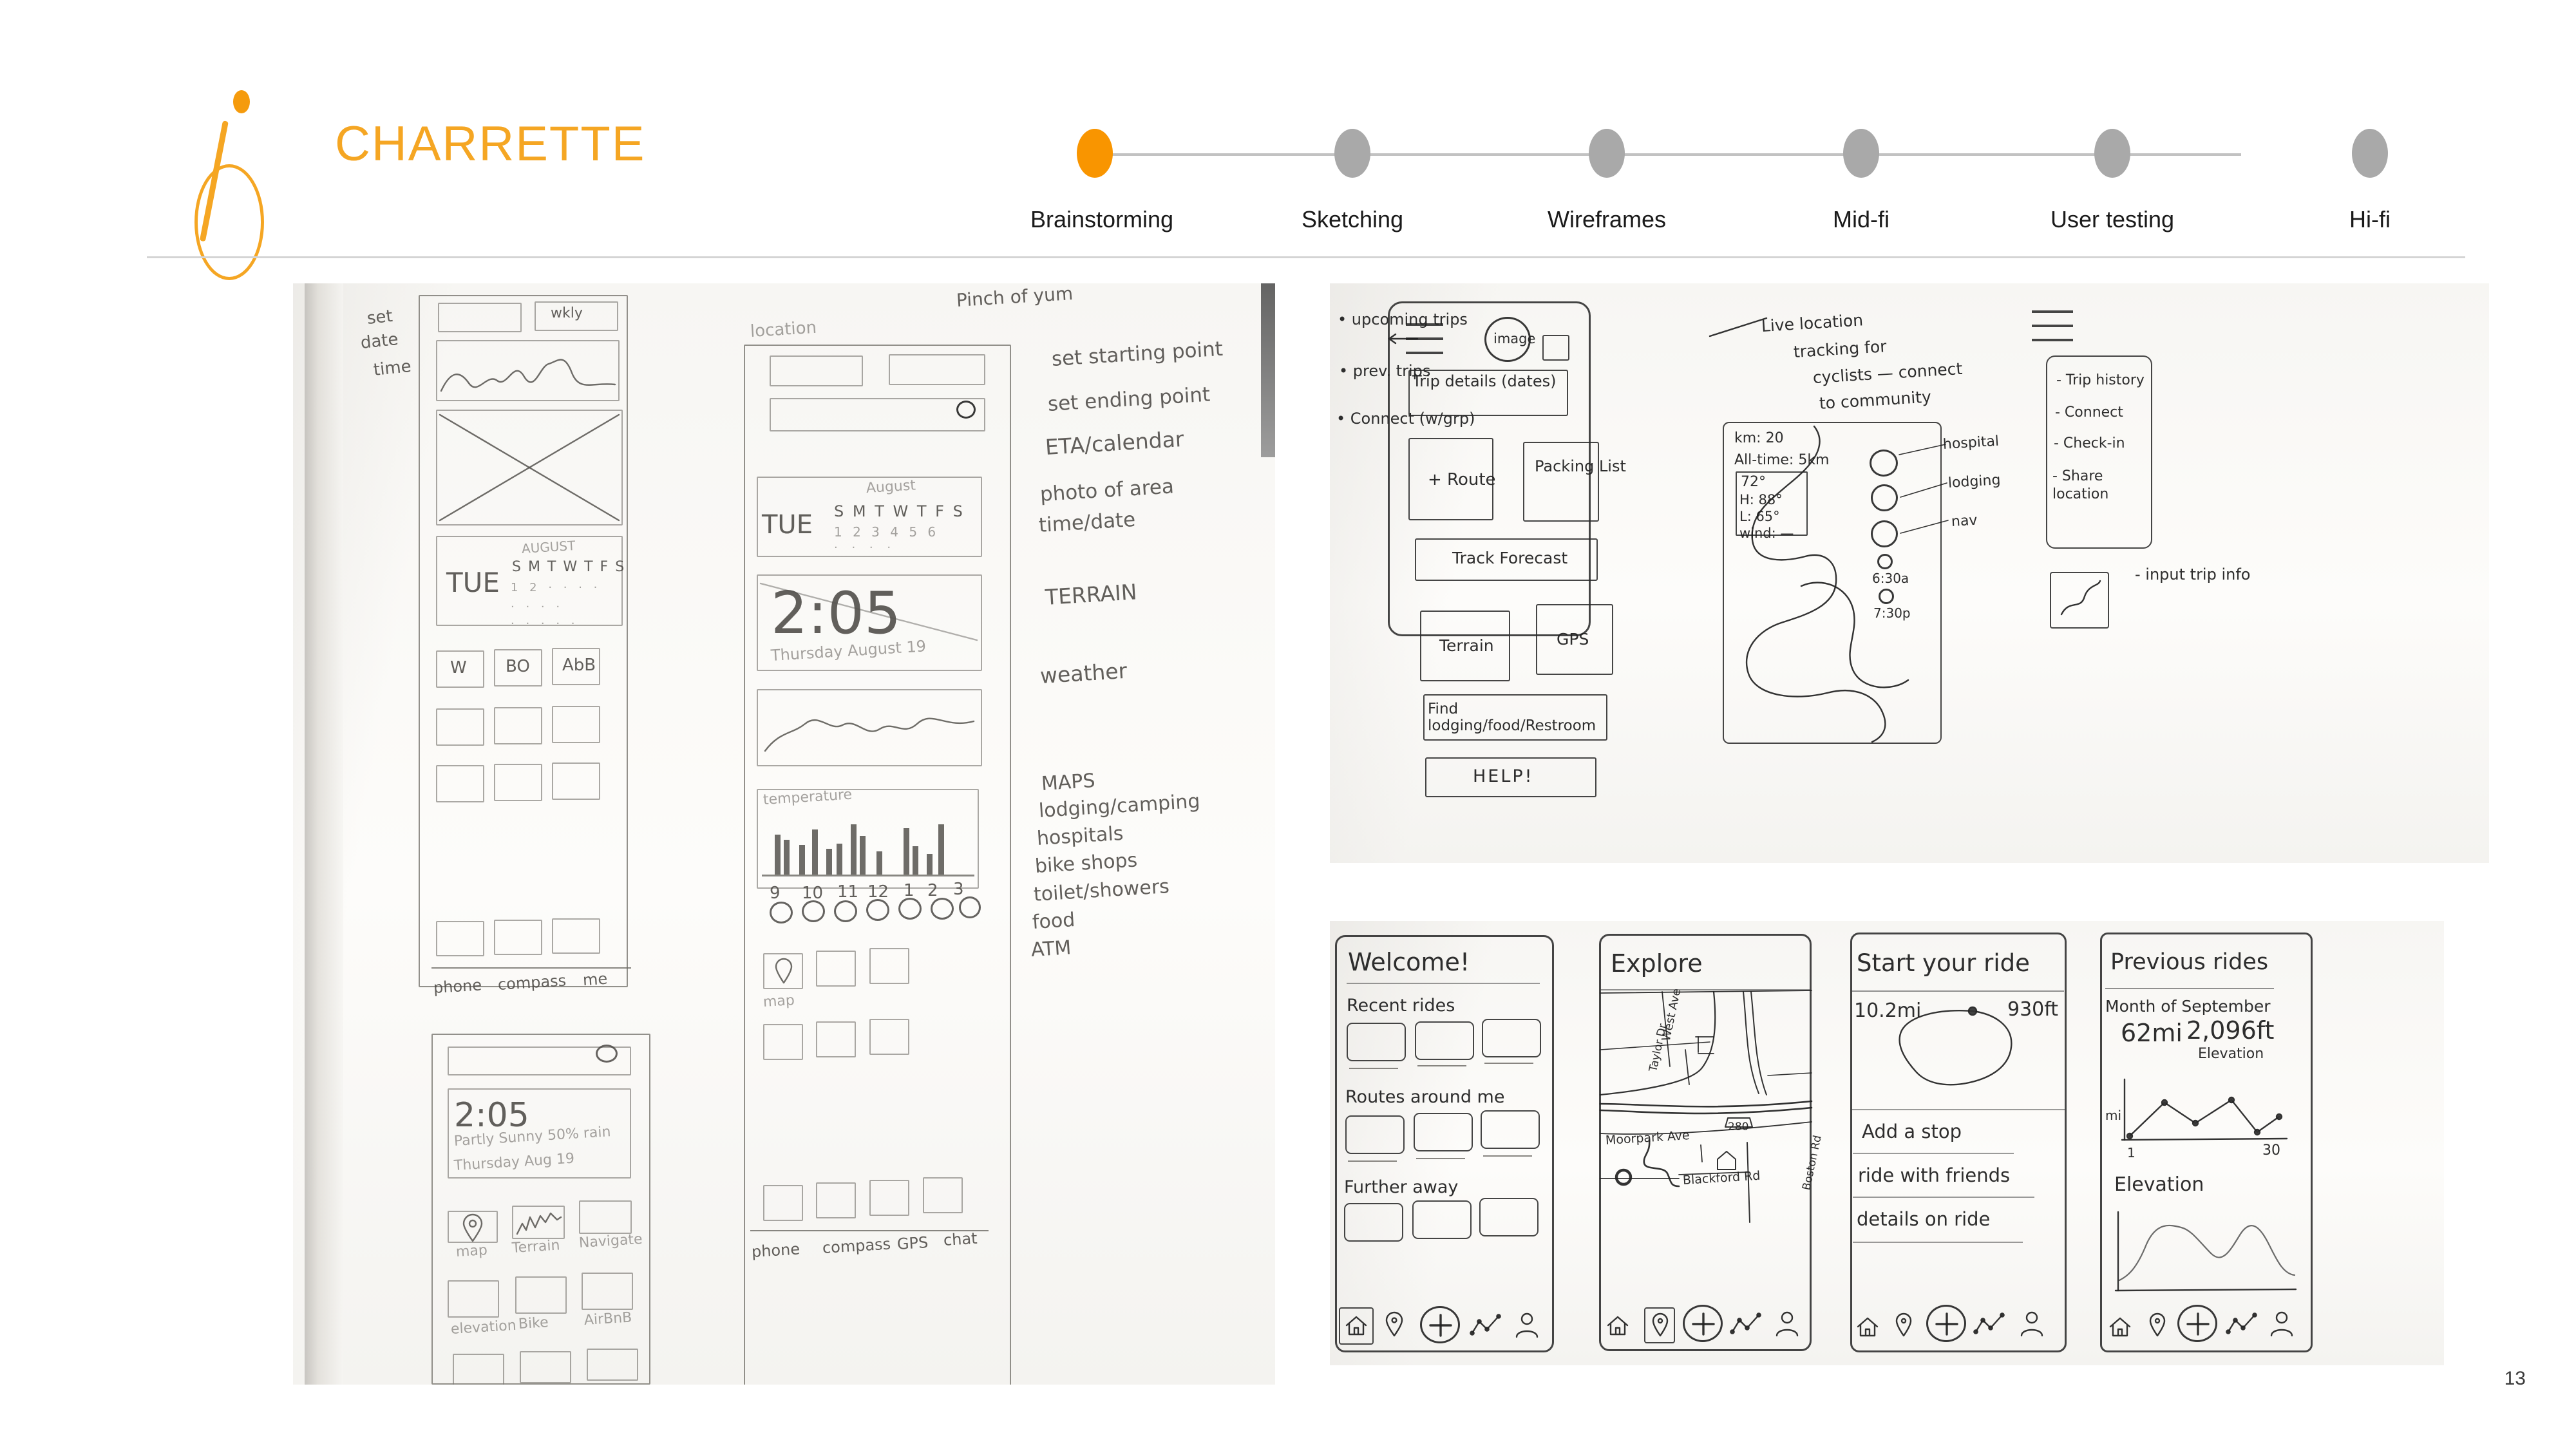 This screenshot has width=2576, height=1449. I want to click on track-forecast-label: Track Forecast, so click(1510, 558).